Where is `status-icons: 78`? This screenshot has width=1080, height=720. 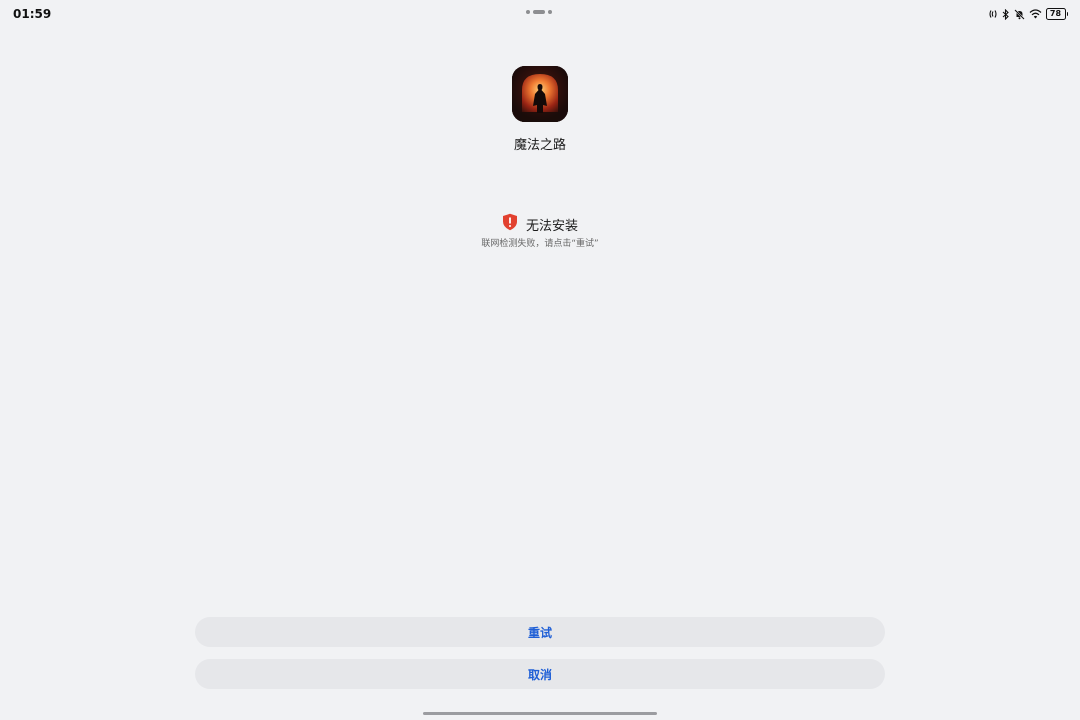 status-icons: 78 is located at coordinates (1028, 14).